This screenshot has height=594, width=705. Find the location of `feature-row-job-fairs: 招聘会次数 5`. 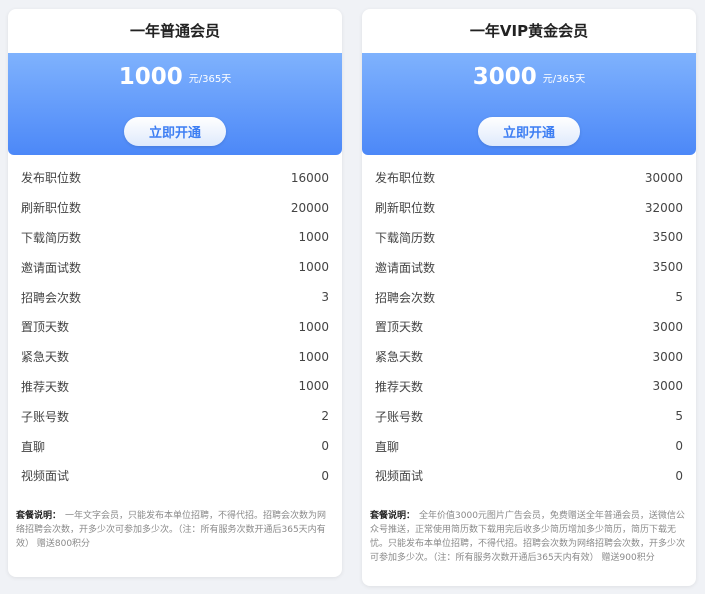

feature-row-job-fairs: 招聘会次数 5 is located at coordinates (529, 297).